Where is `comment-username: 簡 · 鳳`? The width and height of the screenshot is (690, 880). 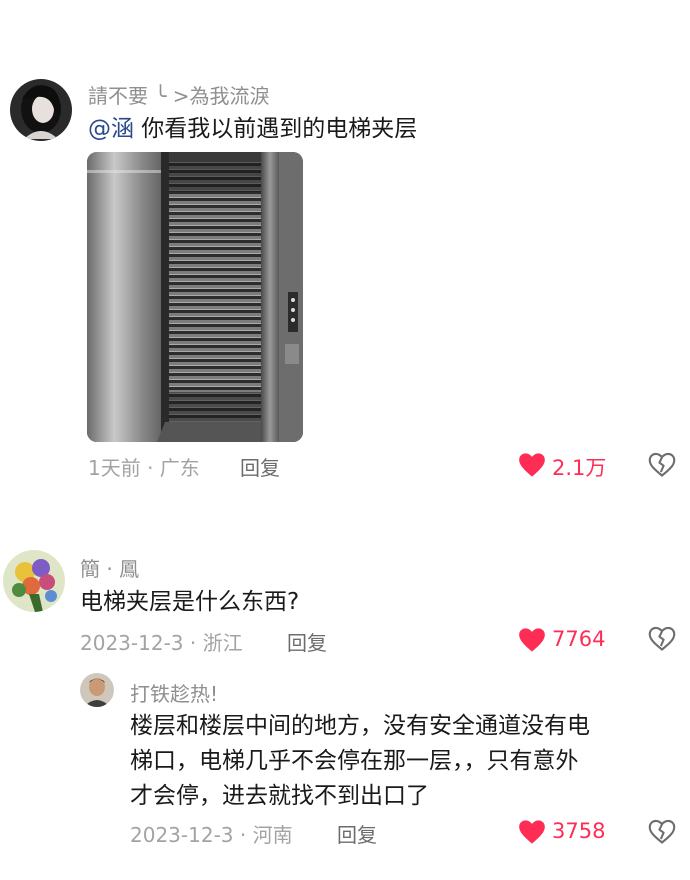 comment-username: 簡 · 鳳 is located at coordinates (109, 567).